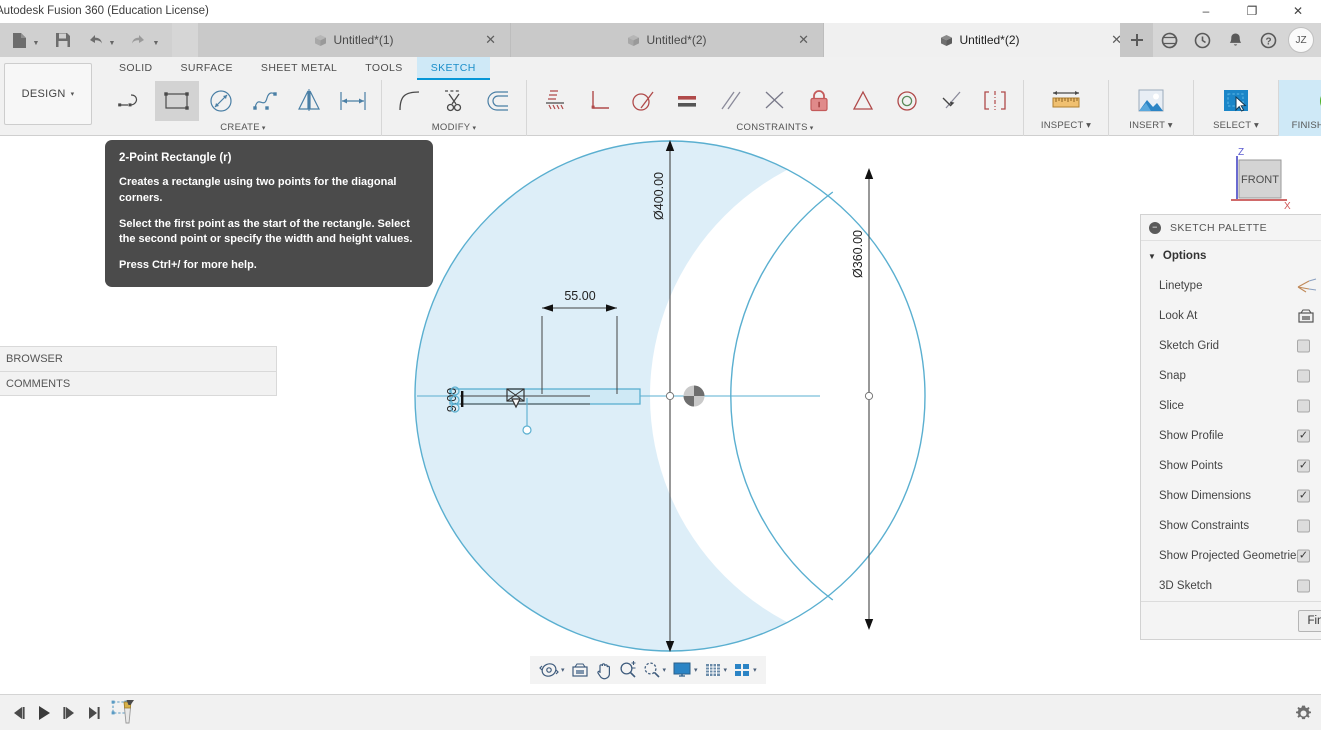  Describe the element at coordinates (1202, 40) in the screenshot. I see `job-status-icon` at that location.